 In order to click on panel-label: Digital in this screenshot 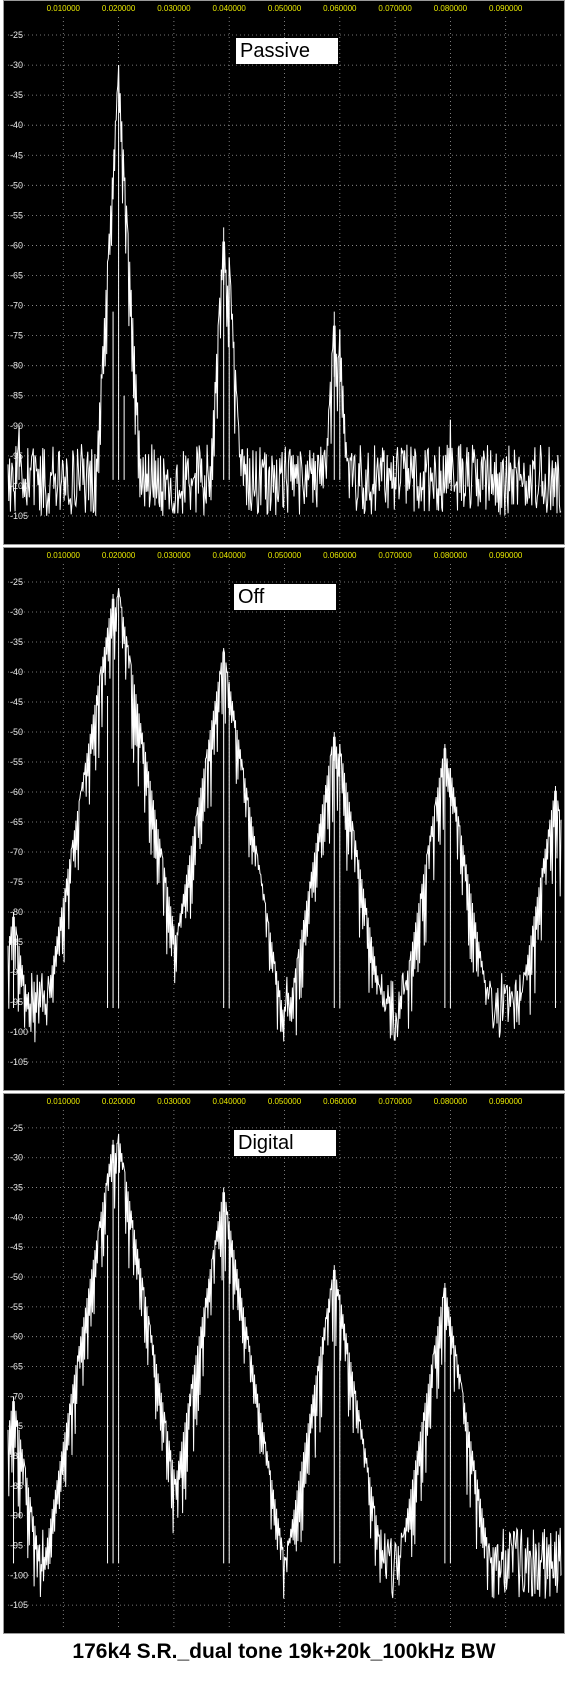, I will do `click(285, 1143)`.